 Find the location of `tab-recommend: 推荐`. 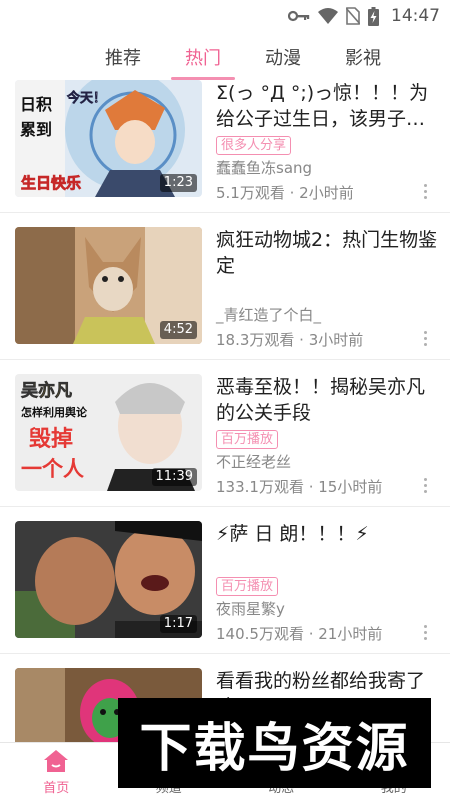

tab-recommend: 推荐 is located at coordinates (123, 56).